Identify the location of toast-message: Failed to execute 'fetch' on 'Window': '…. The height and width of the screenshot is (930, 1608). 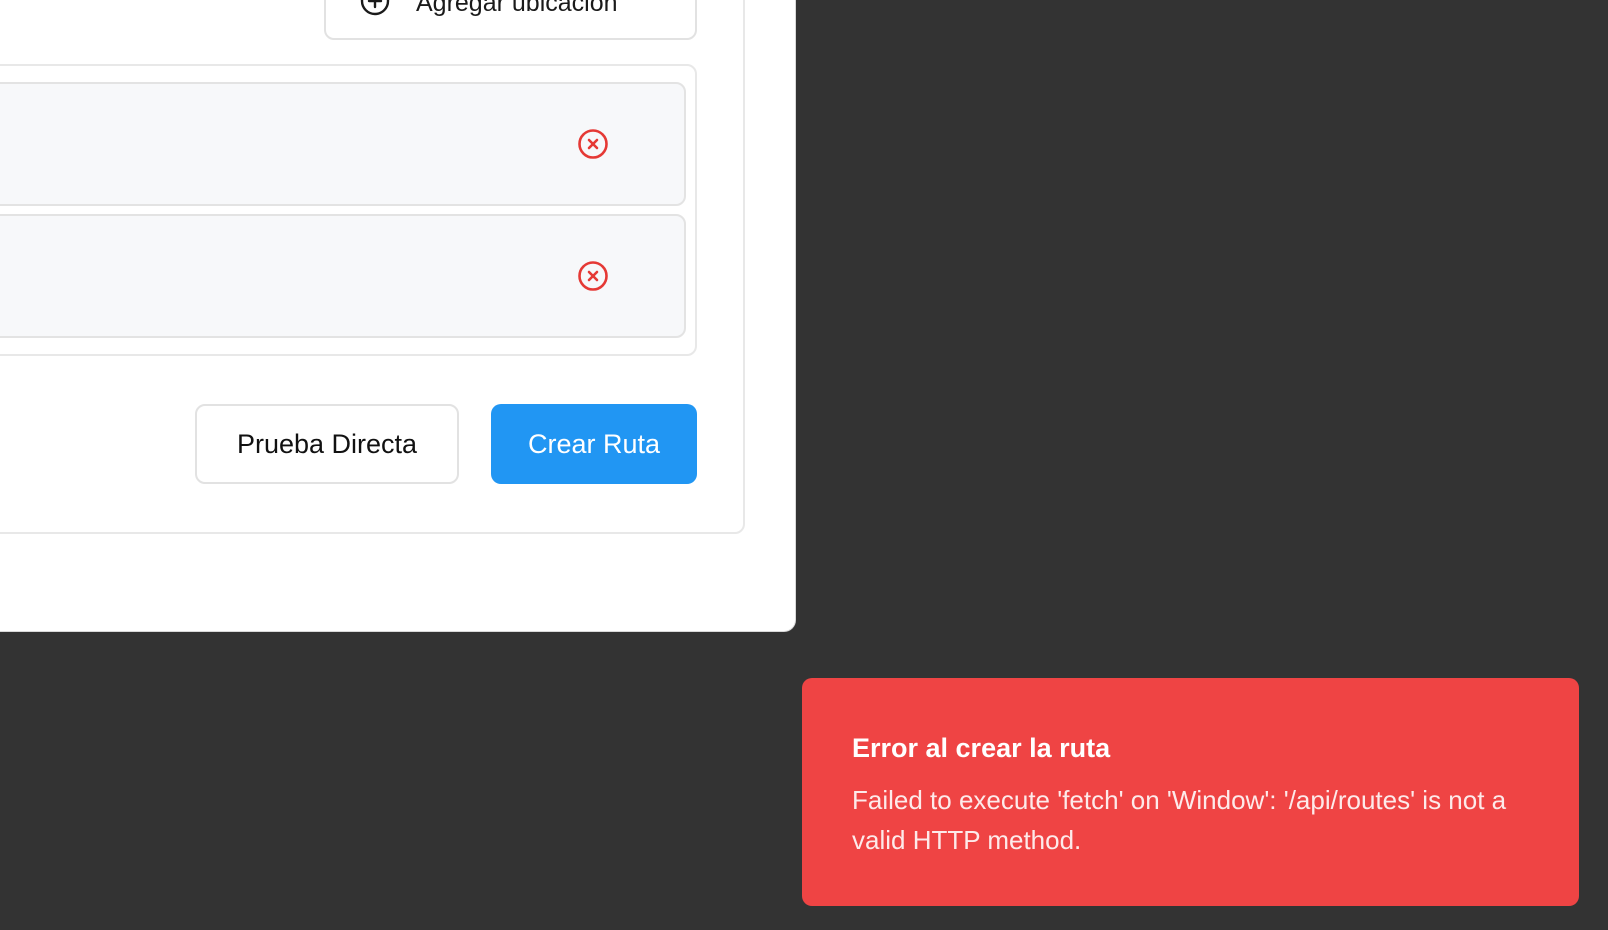
(1179, 820).